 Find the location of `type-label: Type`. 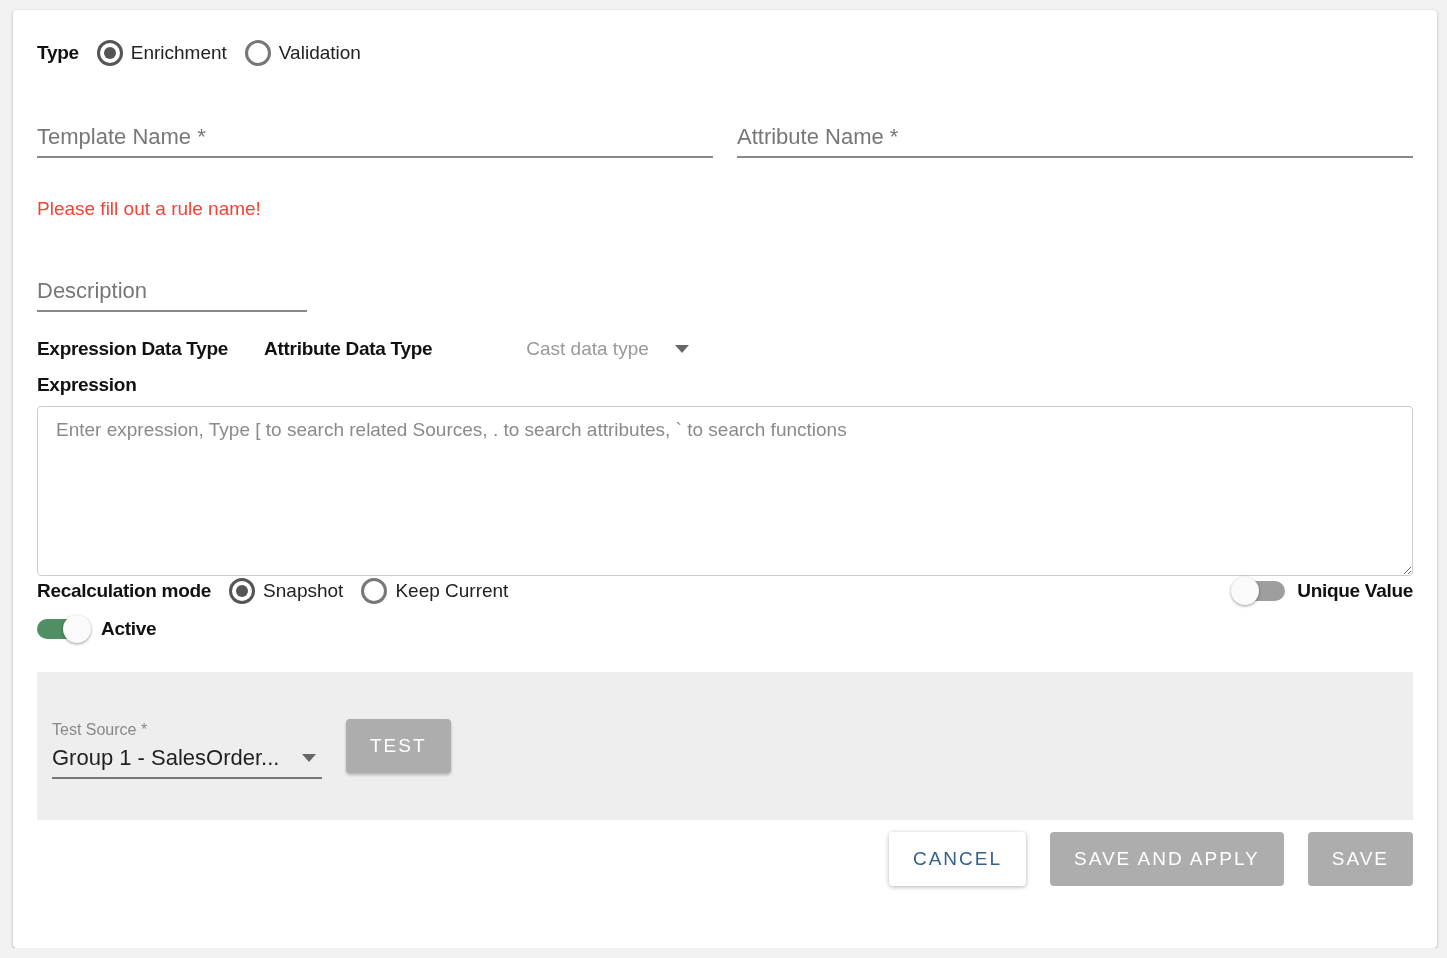

type-label: Type is located at coordinates (58, 53).